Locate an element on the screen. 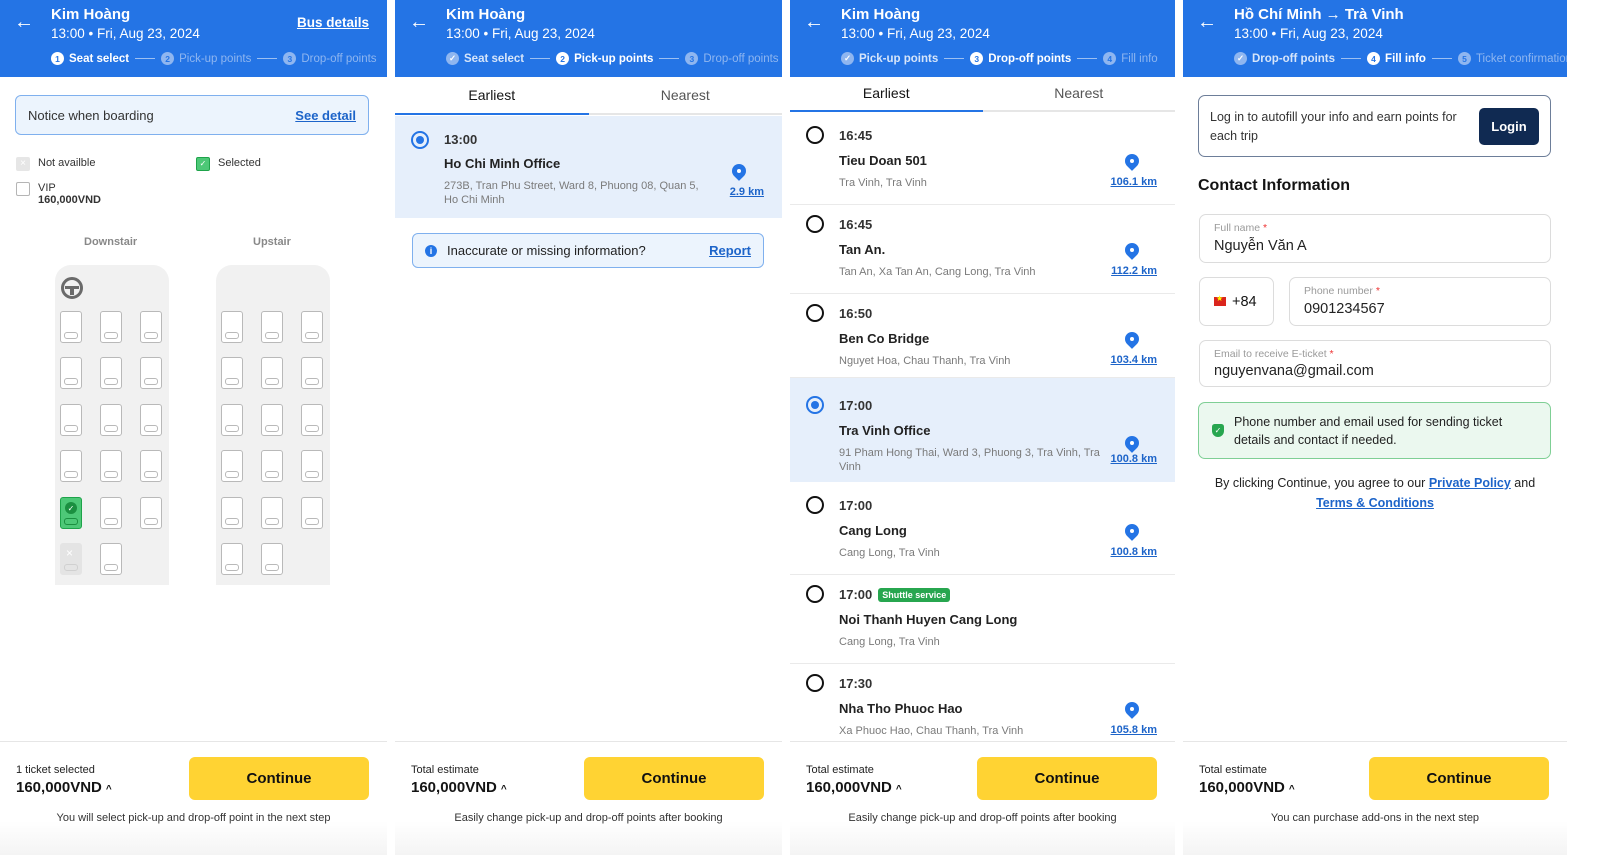  legend-label: VIP is located at coordinates (47, 188).